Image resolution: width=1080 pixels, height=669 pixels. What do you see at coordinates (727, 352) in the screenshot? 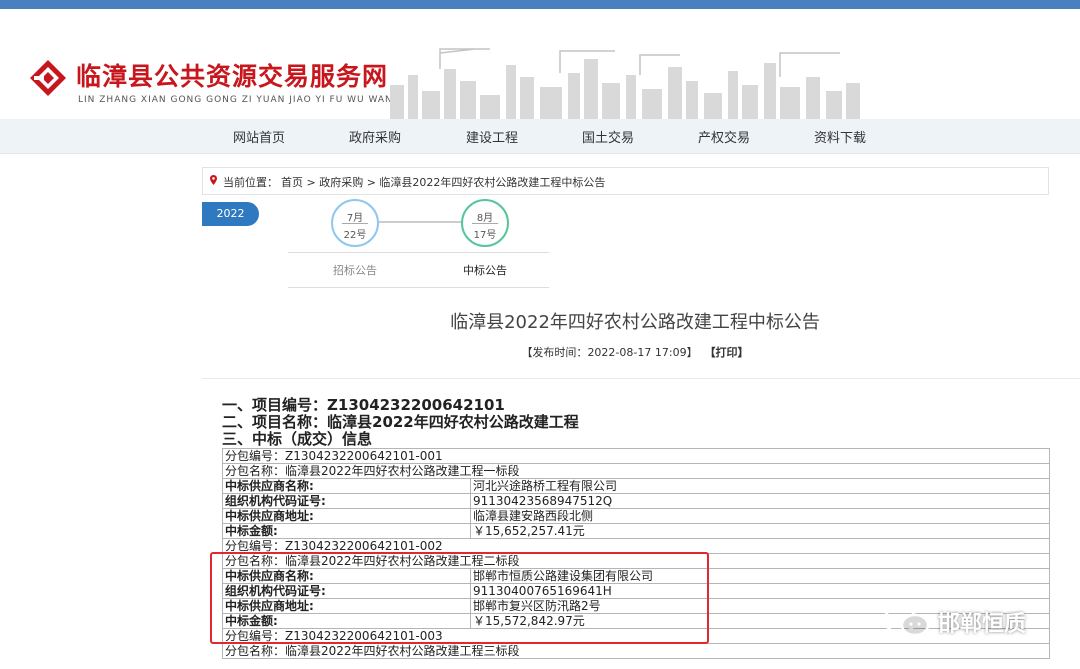
I see `print-link: 【打印】` at bounding box center [727, 352].